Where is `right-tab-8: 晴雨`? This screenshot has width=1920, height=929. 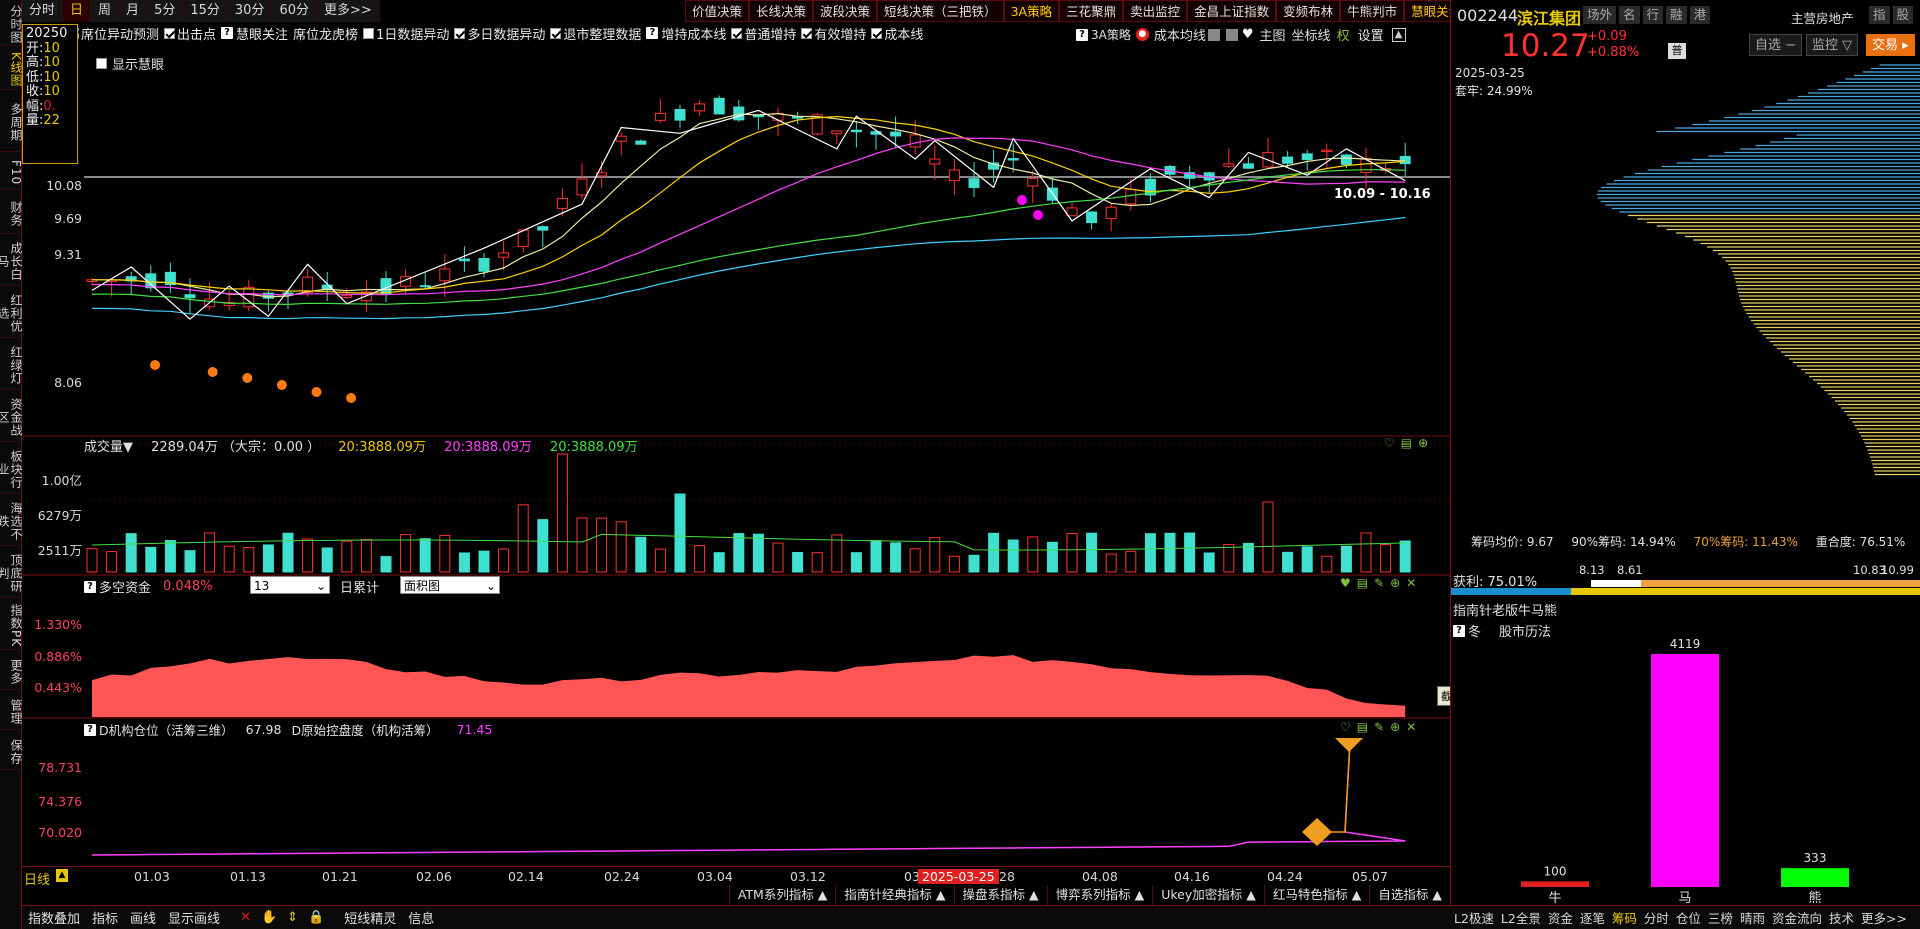 right-tab-8: 晴雨 is located at coordinates (1752, 917).